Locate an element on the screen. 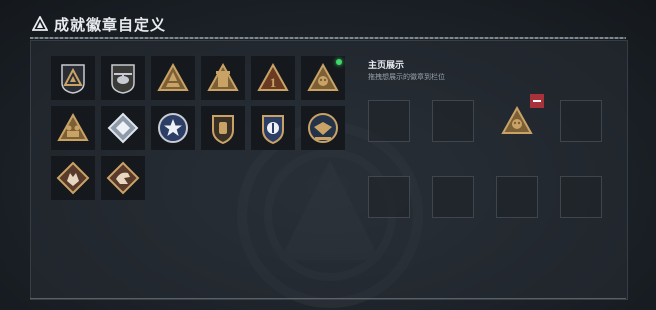  display-section-title: 主页展示 is located at coordinates (386, 66).